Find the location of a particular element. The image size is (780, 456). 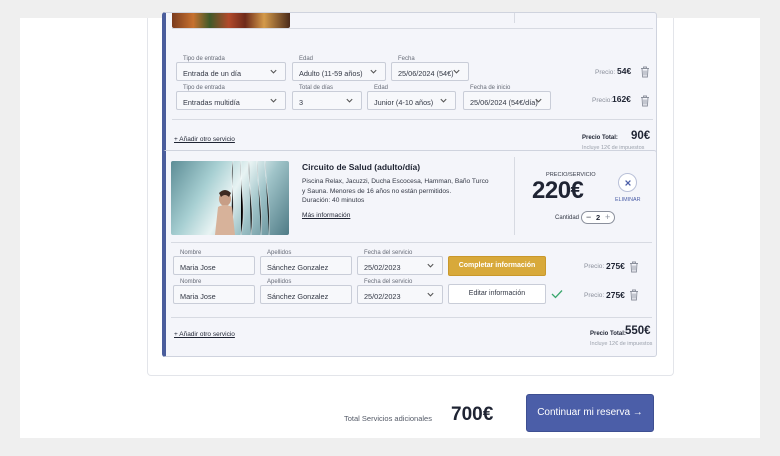

ticket-type-select: Tipo de entrada Entradas multidía is located at coordinates (231, 97).